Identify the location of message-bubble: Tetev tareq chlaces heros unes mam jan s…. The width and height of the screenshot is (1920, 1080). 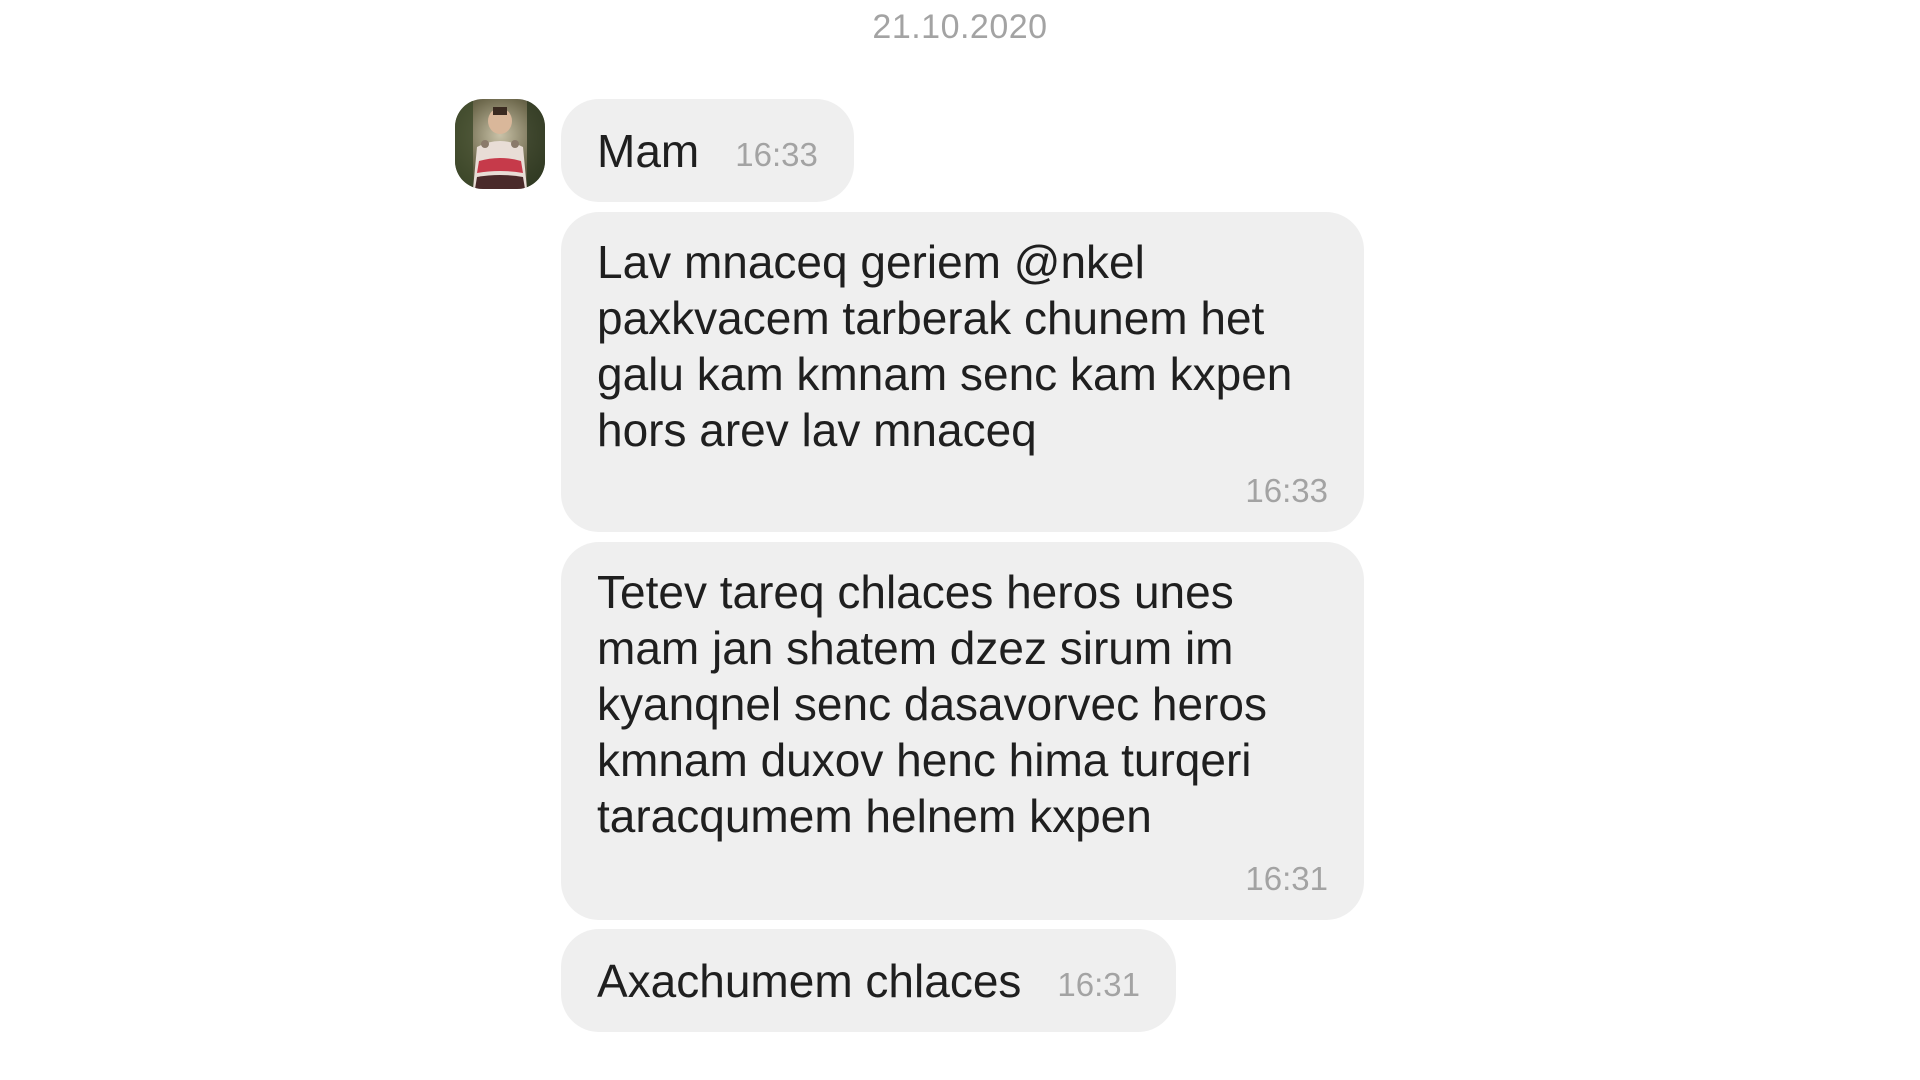
(962, 731).